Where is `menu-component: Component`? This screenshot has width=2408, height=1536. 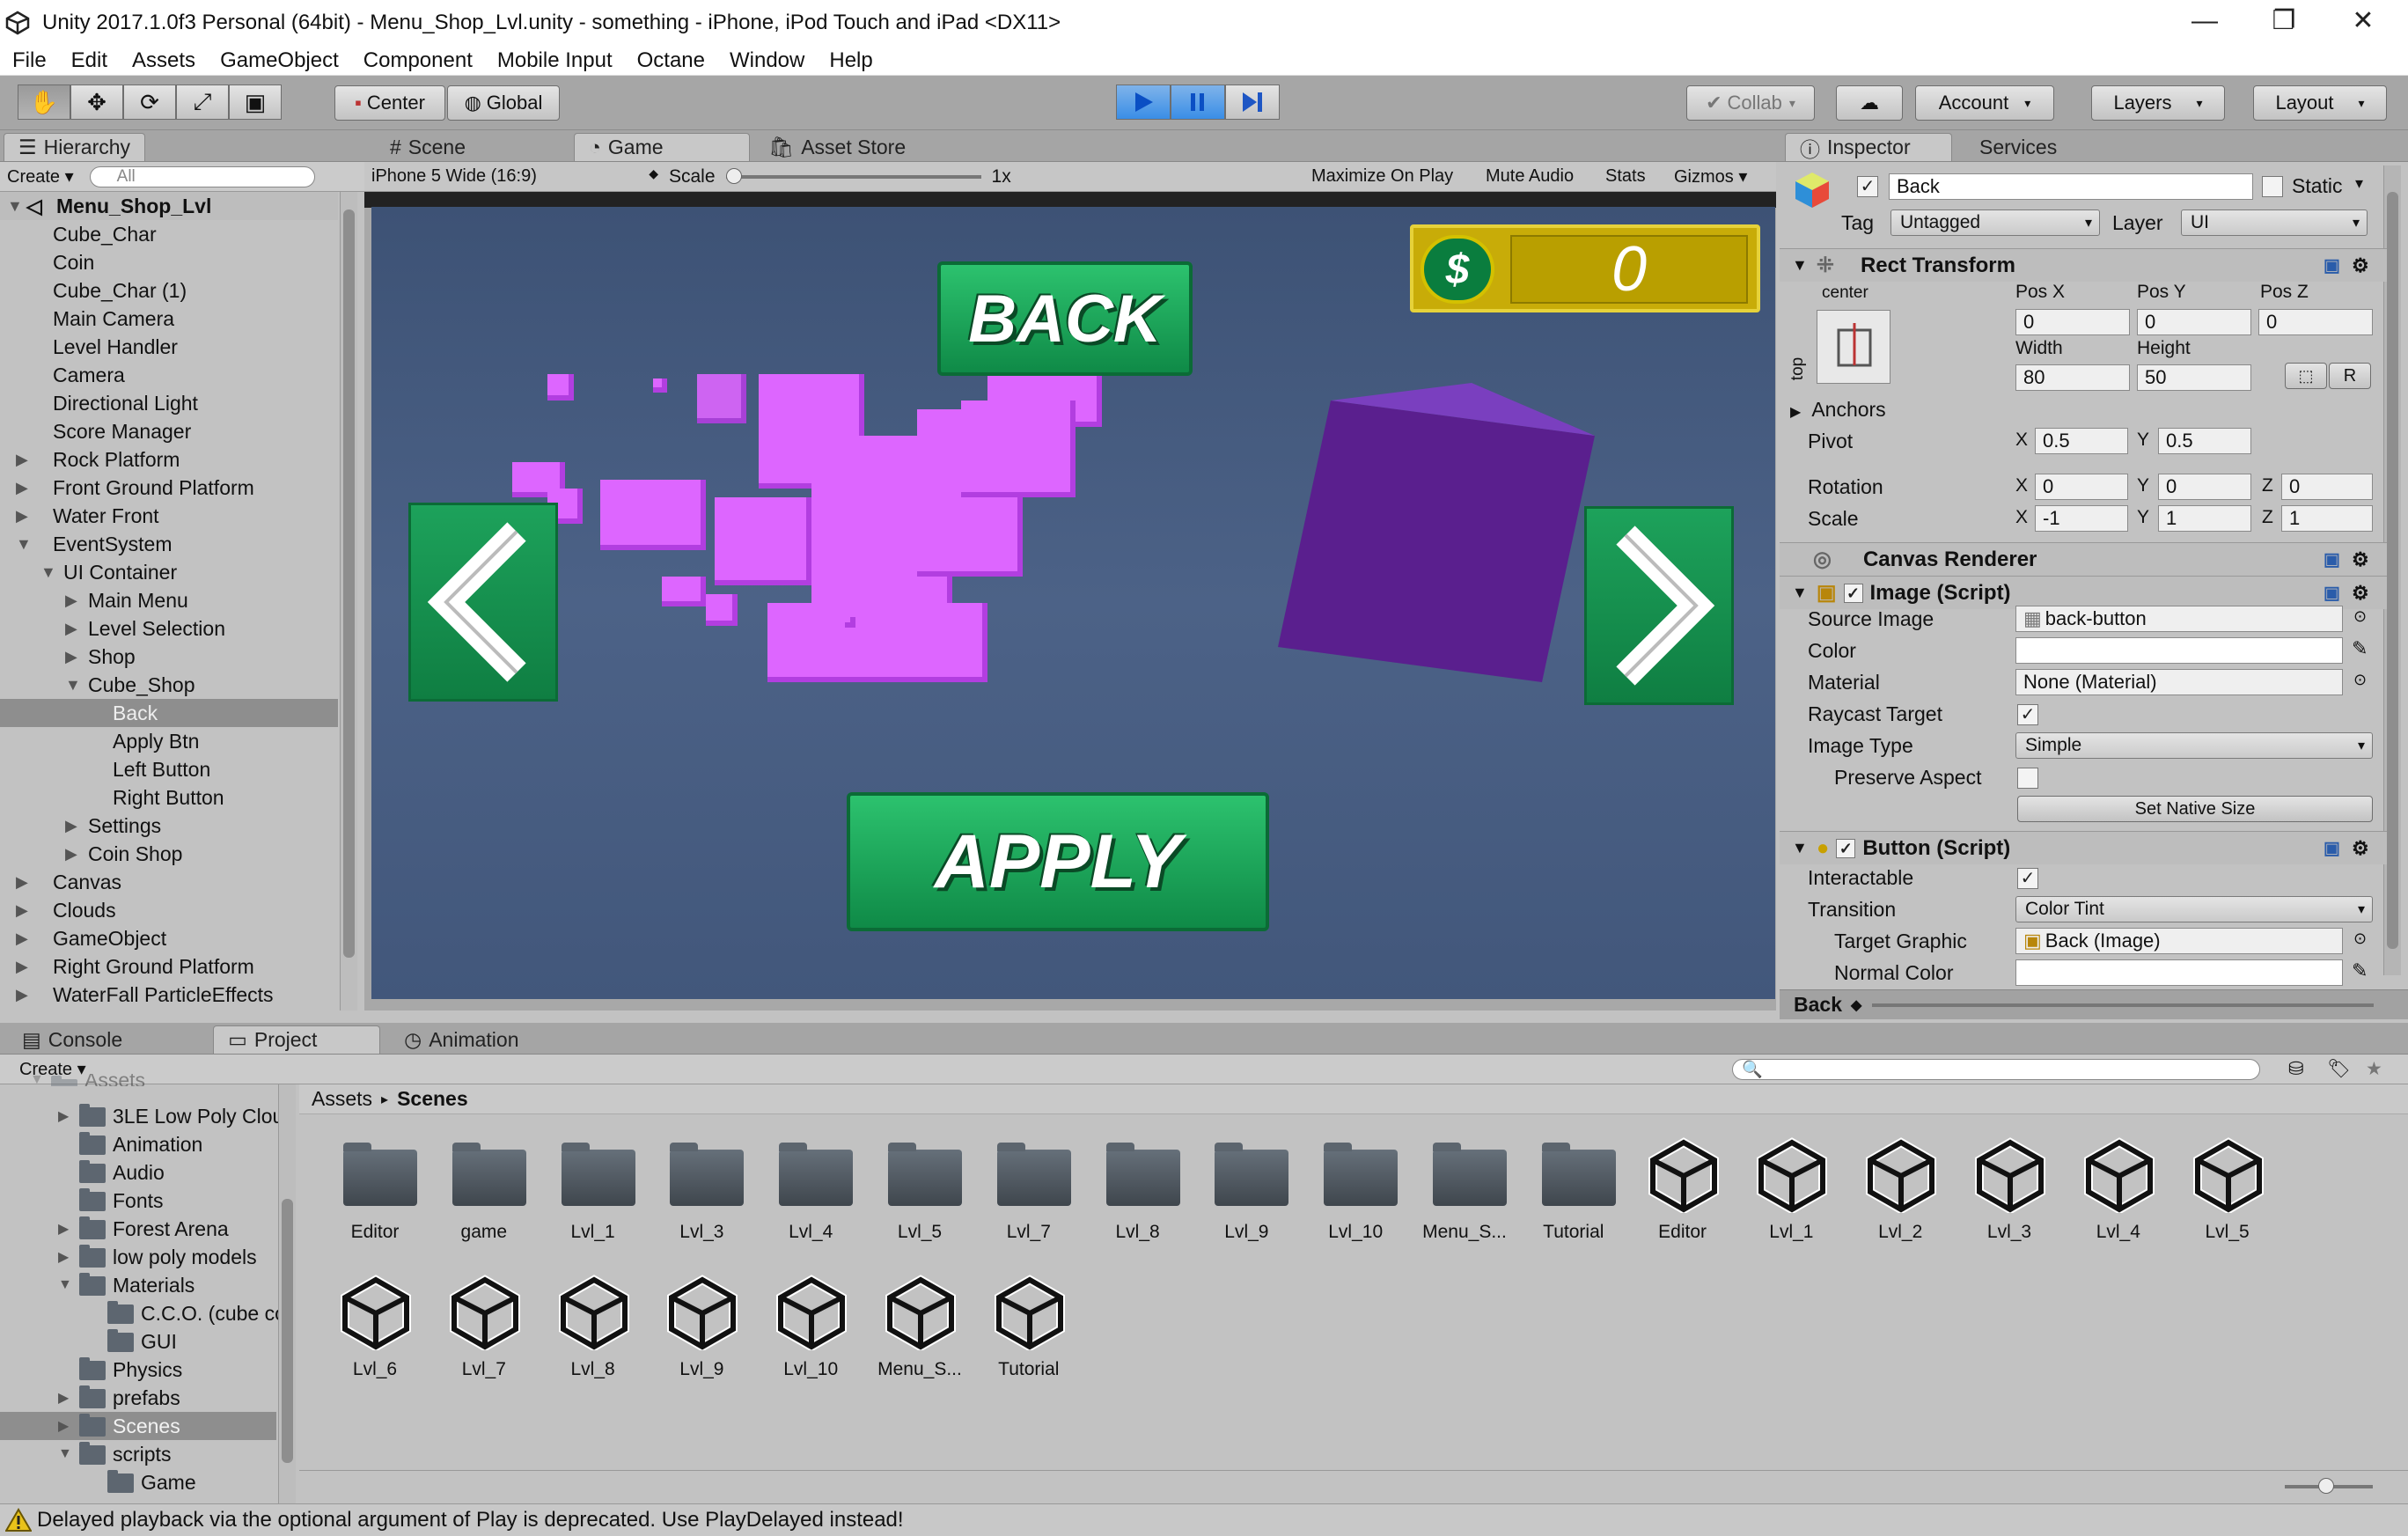
menu-component: Component is located at coordinates (418, 60).